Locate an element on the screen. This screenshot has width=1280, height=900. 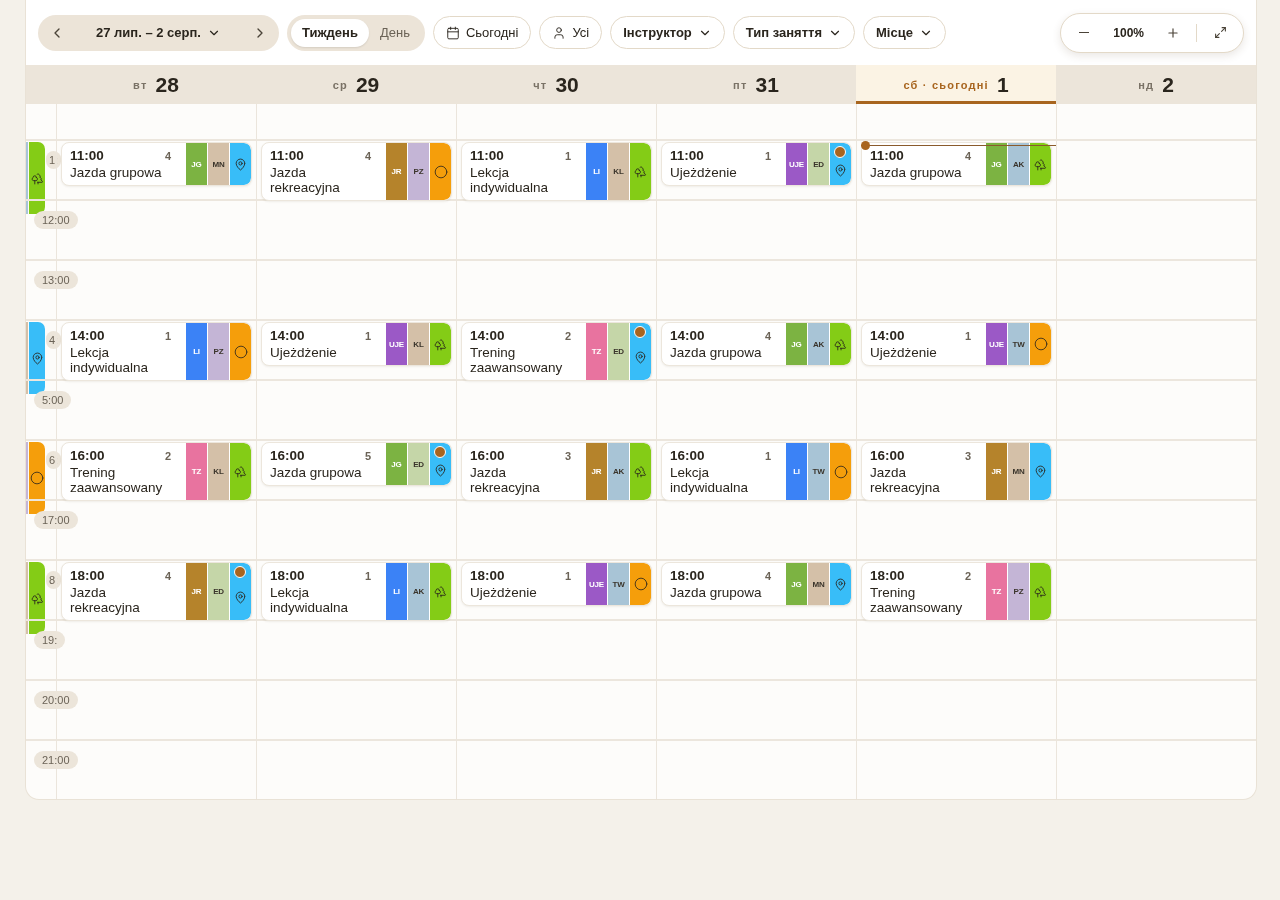
filter-dropdown: Інструктор is located at coordinates (667, 32).